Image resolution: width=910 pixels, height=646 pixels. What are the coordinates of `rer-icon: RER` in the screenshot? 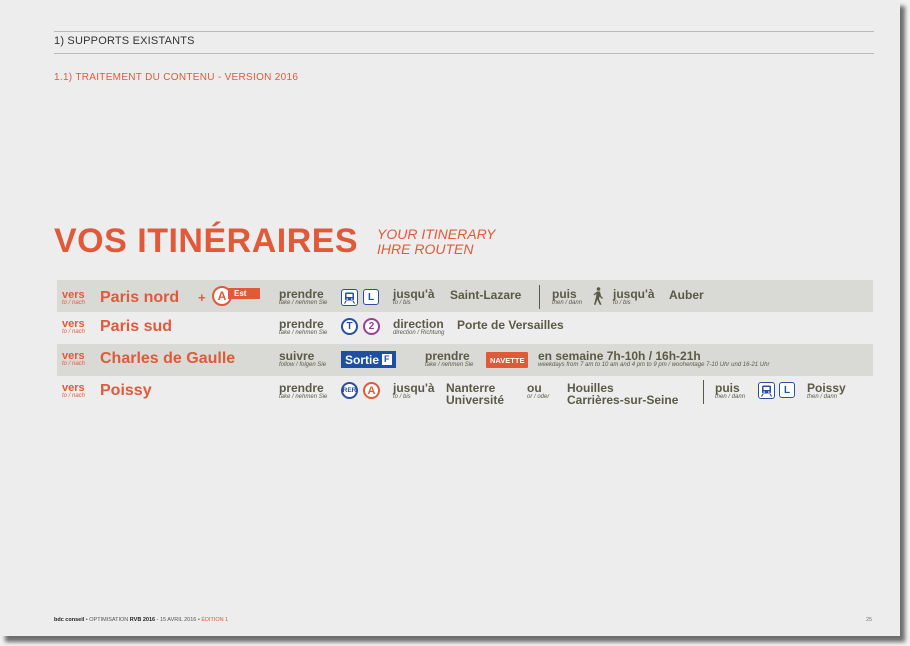 It's located at (349, 390).